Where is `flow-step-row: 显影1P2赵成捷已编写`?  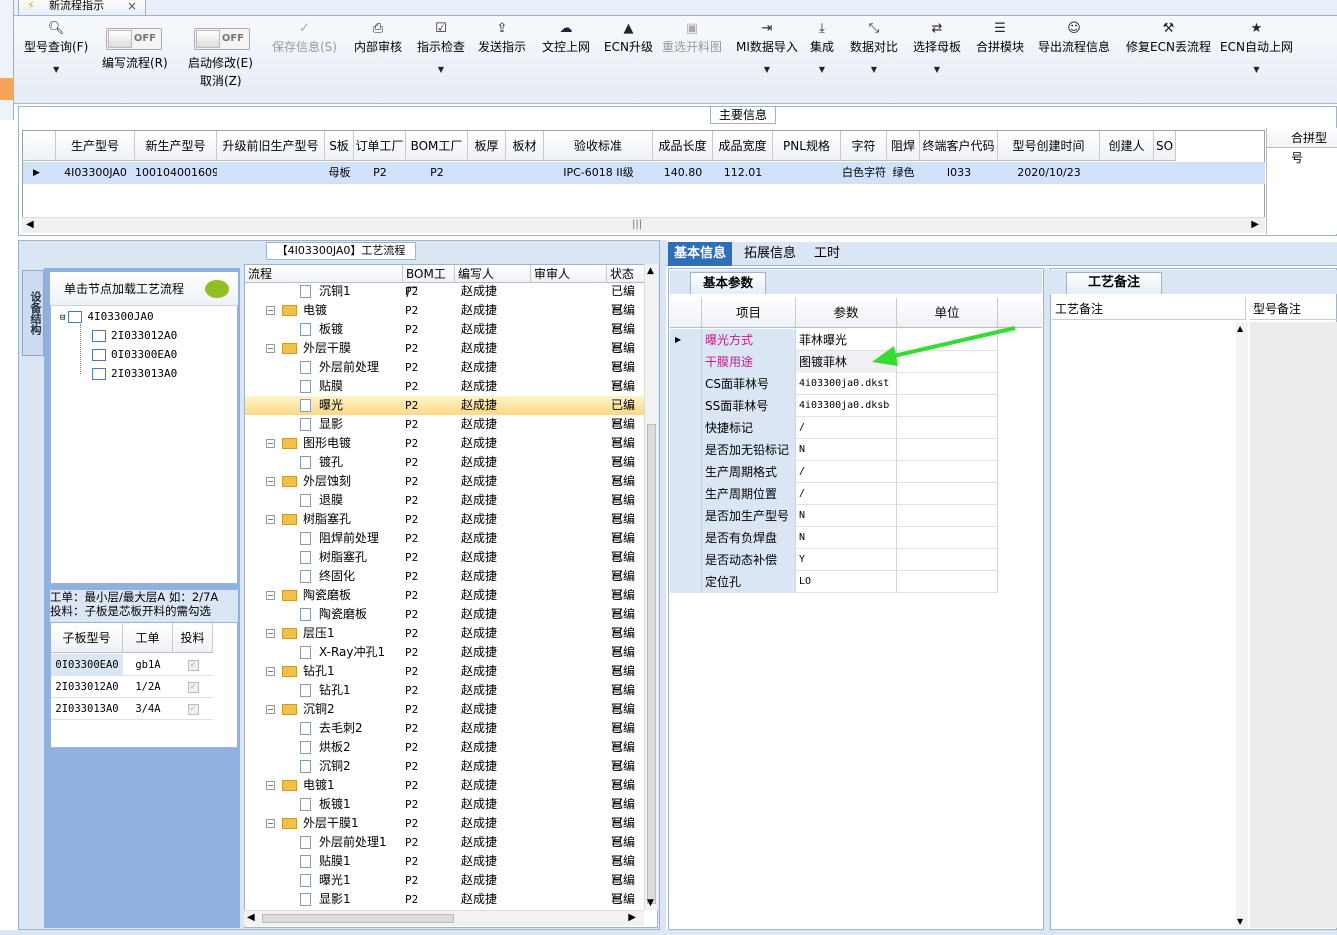 flow-step-row: 显影1P2赵成捷已编写 is located at coordinates (445, 907).